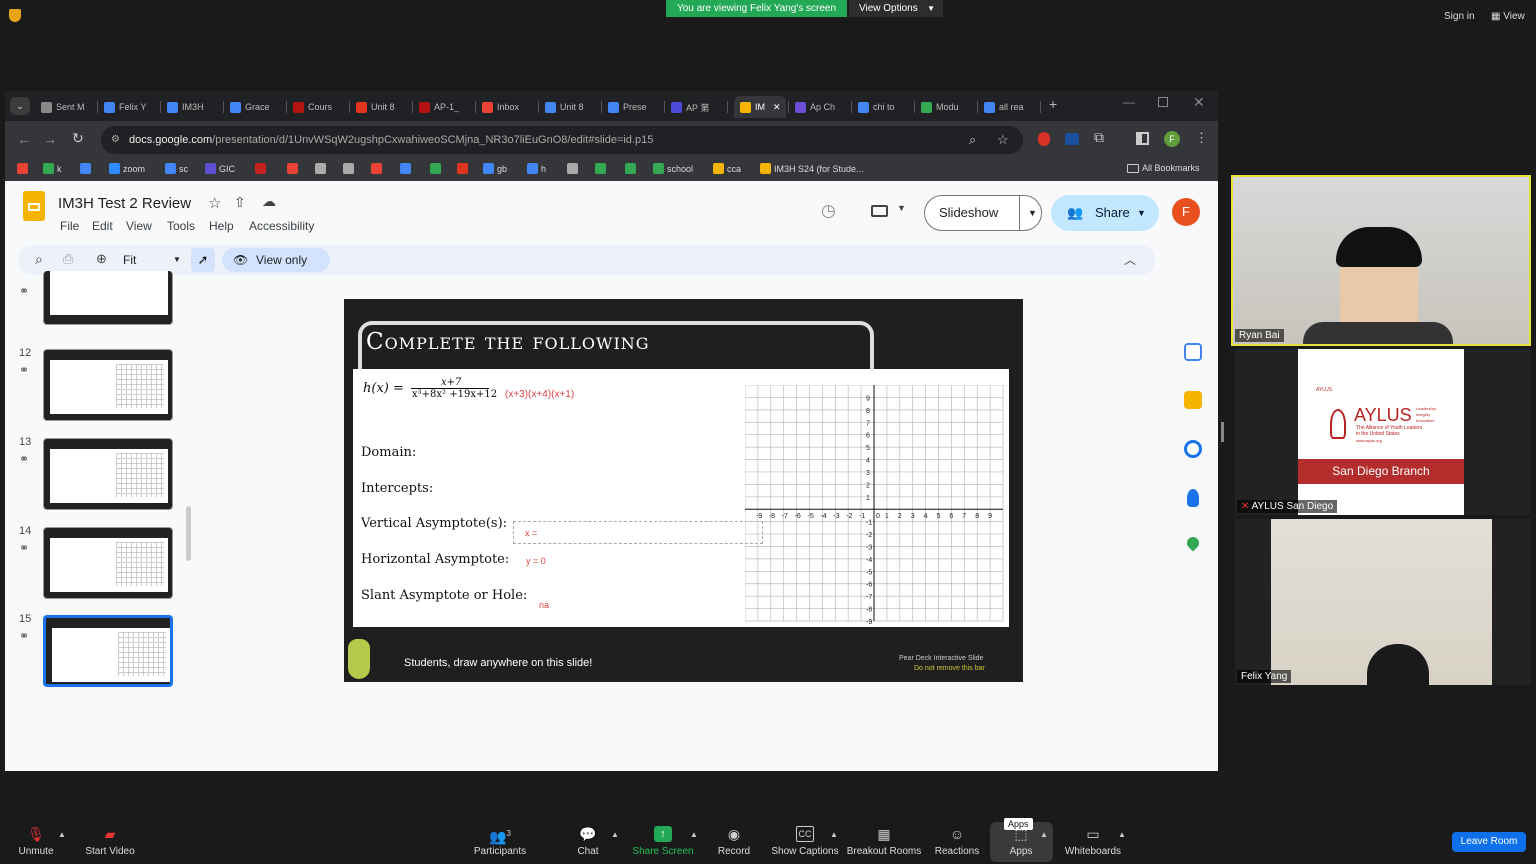 The image size is (1536, 864). What do you see at coordinates (194, 107) in the screenshot?
I see `browser-tab: IM3H` at bounding box center [194, 107].